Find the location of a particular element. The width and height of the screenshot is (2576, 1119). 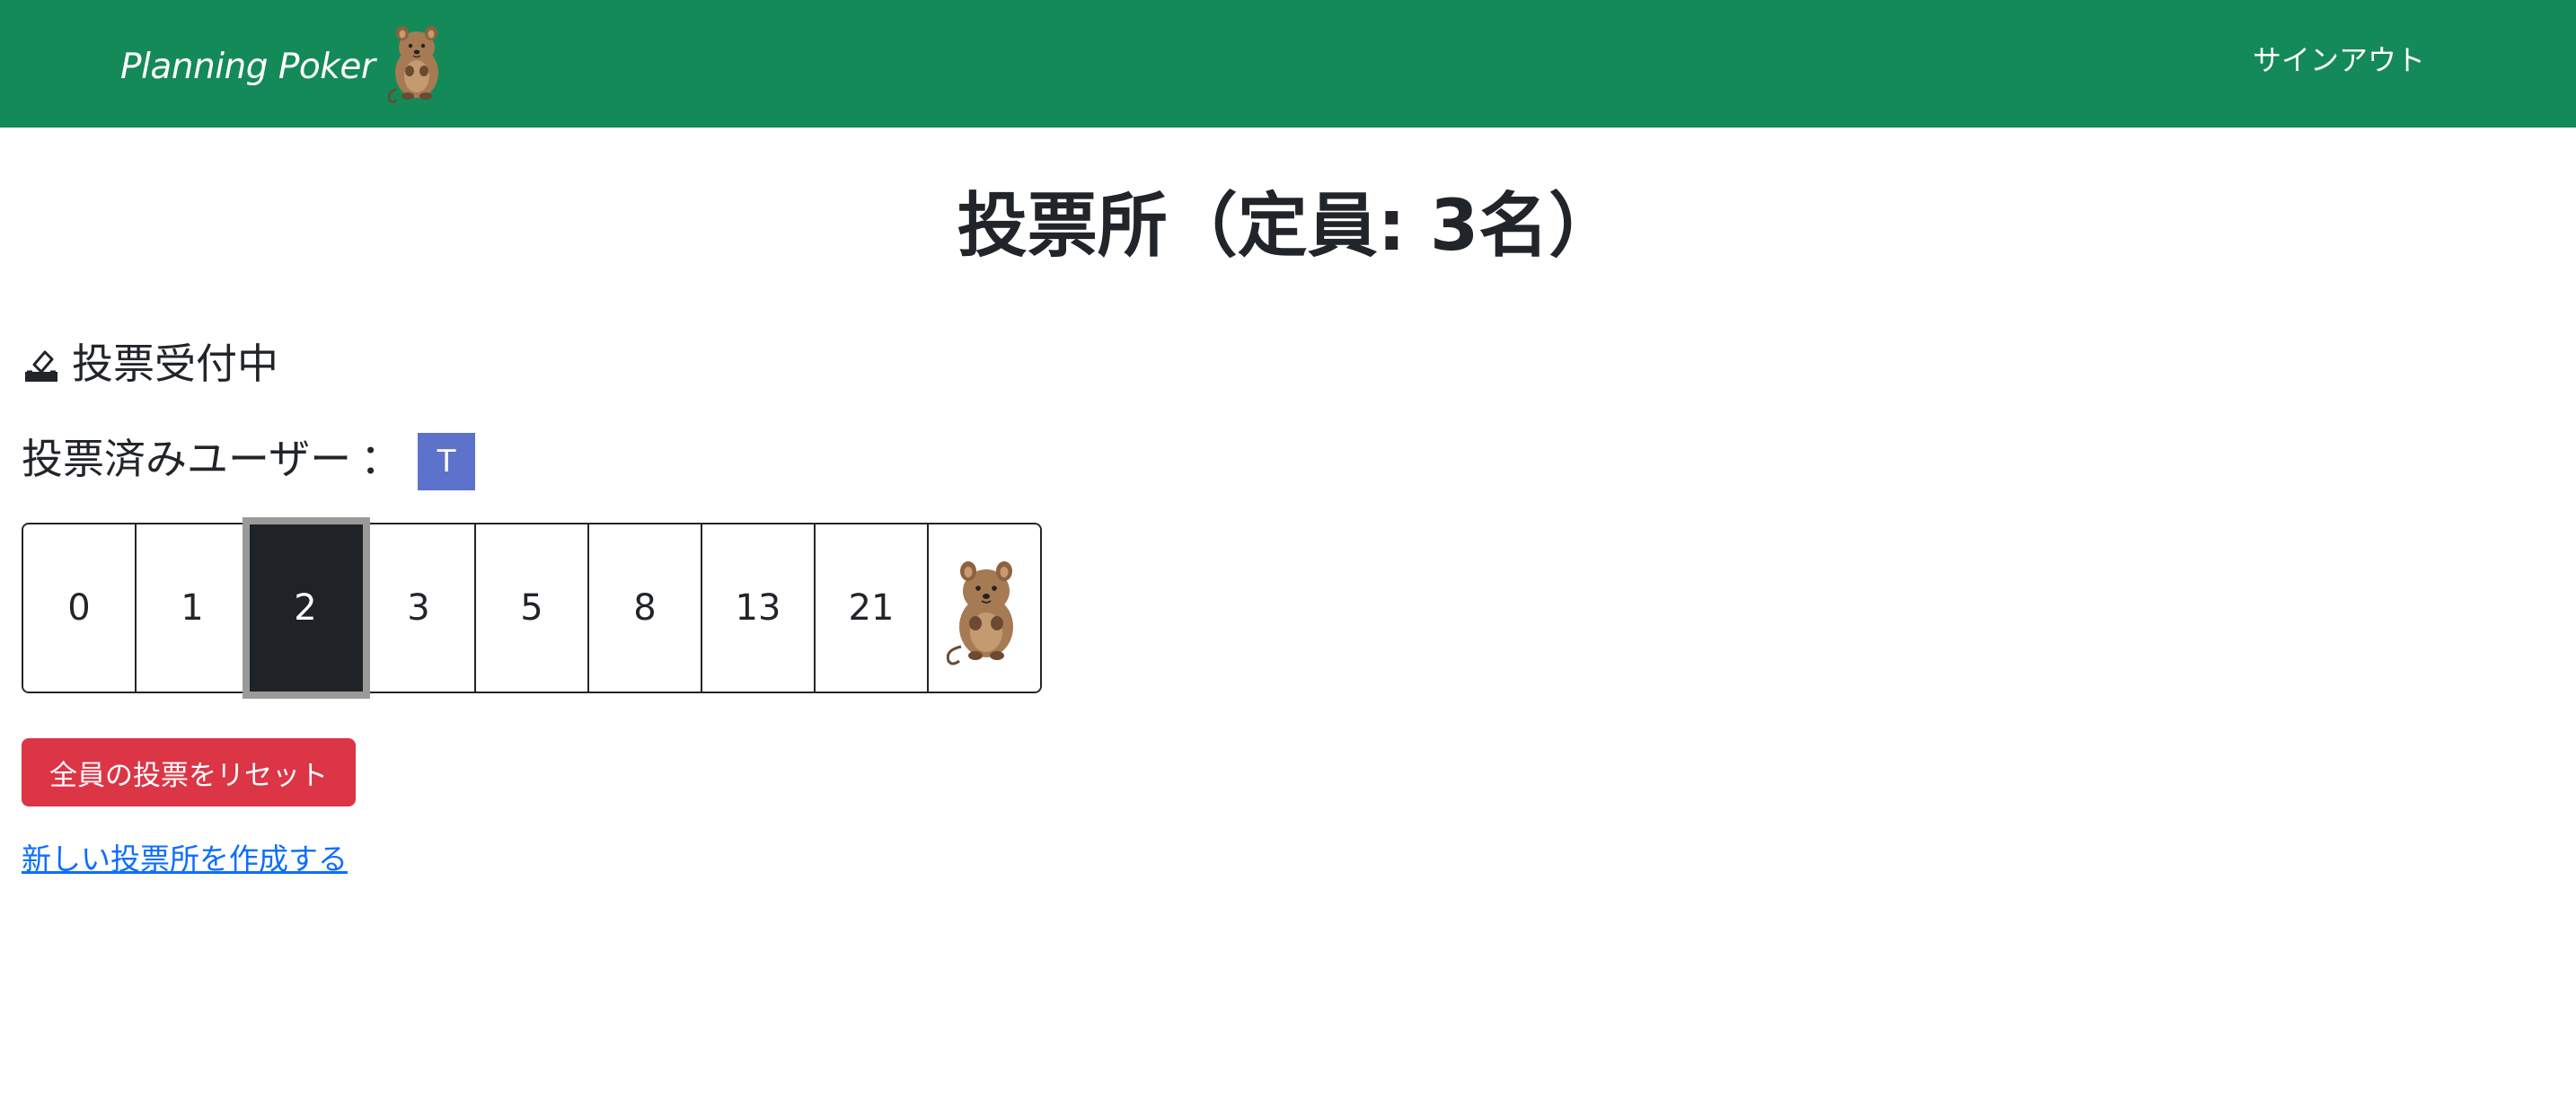

card-deck: 0 1 2 3 5 8 13 21 is located at coordinates (532, 608).